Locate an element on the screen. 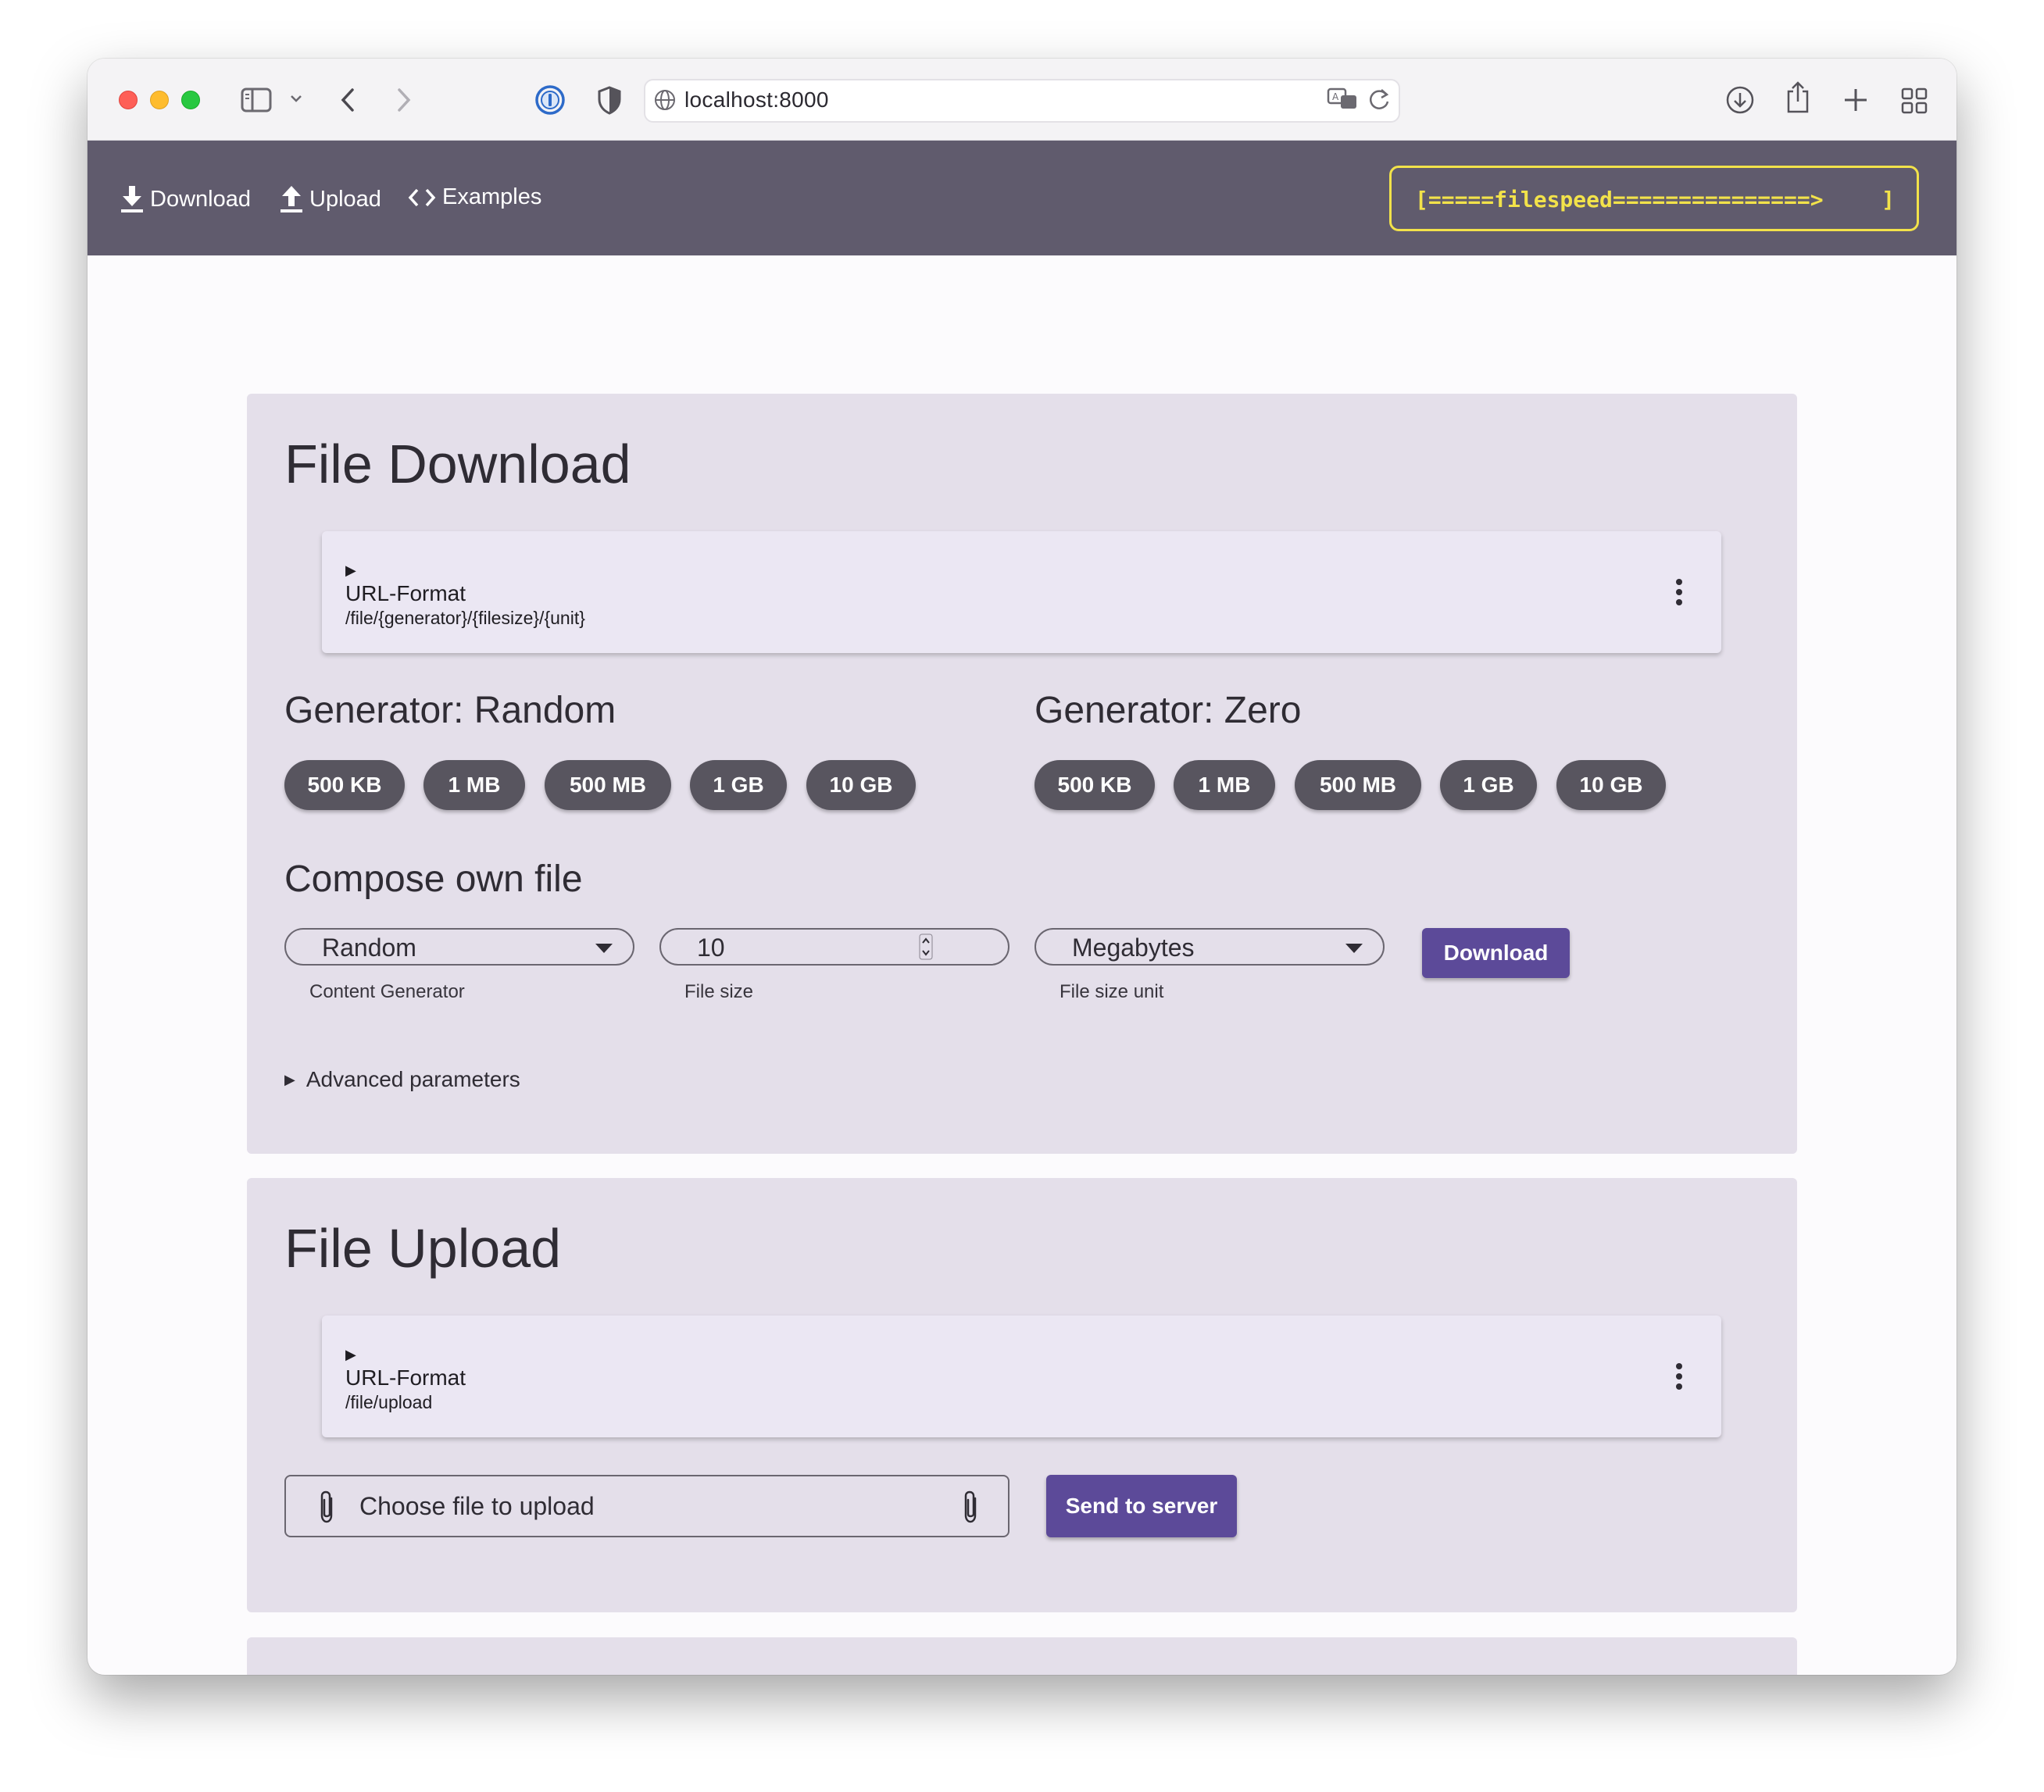 The image size is (2044, 1792). compose-heading: Compose own file is located at coordinates (434, 880).